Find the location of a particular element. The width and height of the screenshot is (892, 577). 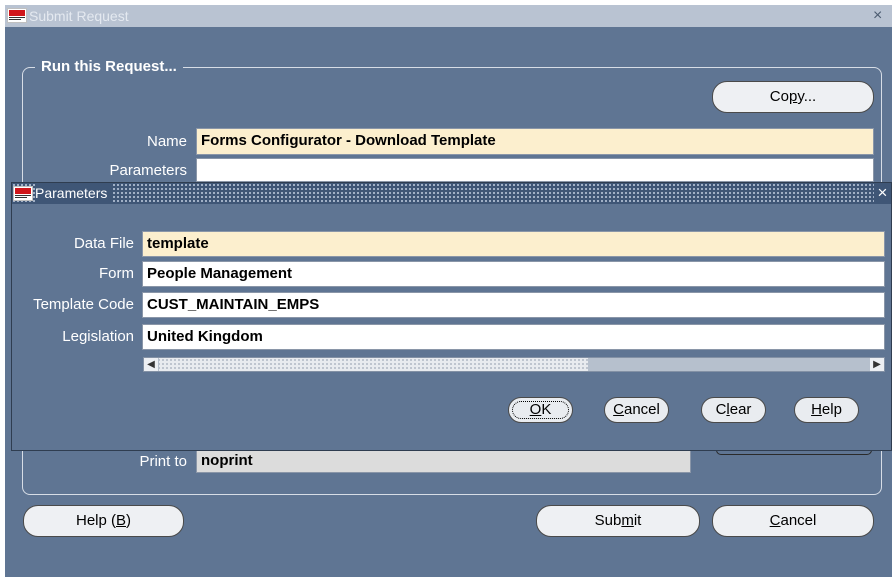

scroll-left-icon: ◀ is located at coordinates (151, 364).